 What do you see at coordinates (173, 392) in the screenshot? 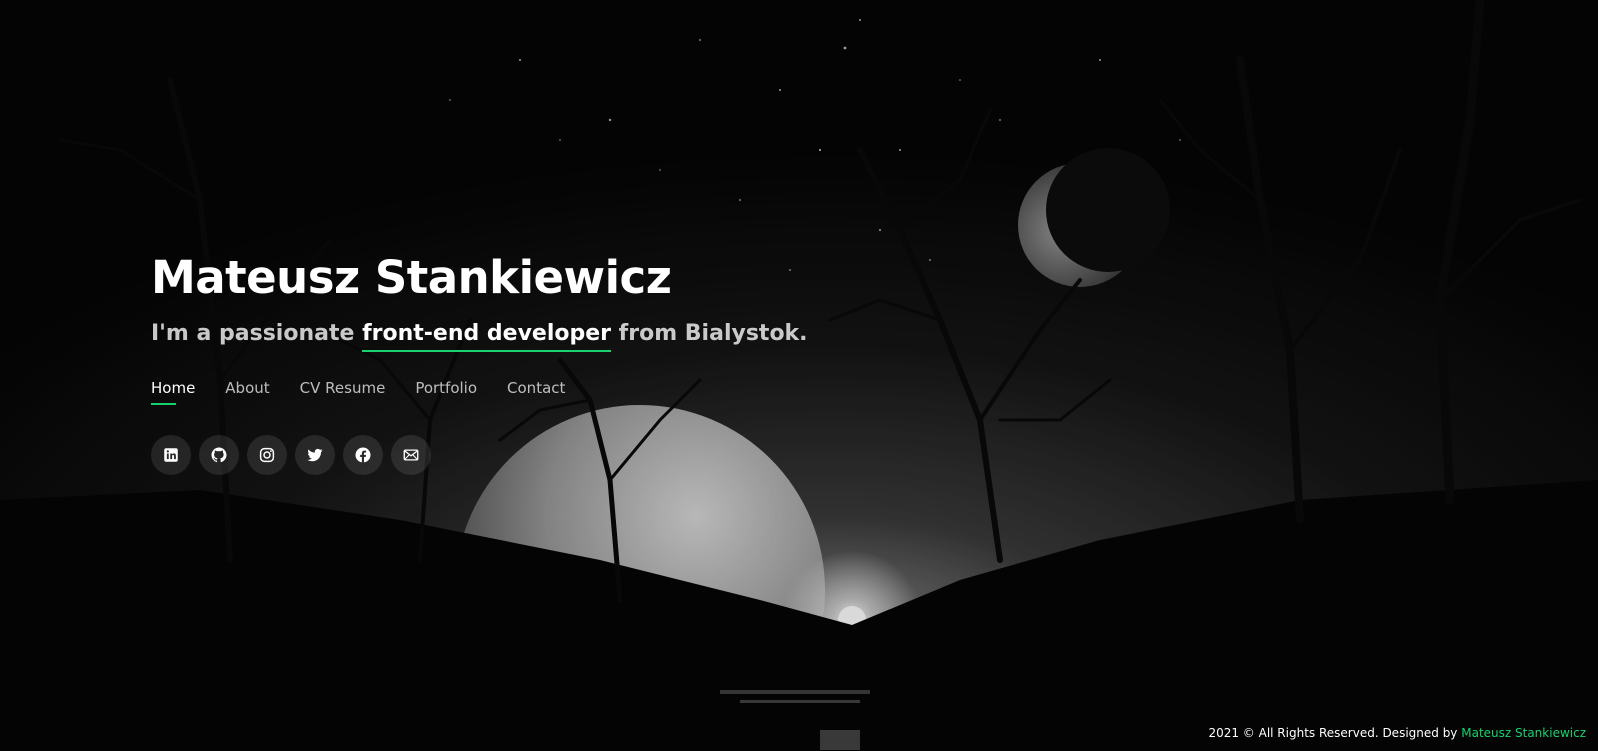
I see `nav-item-home: Home` at bounding box center [173, 392].